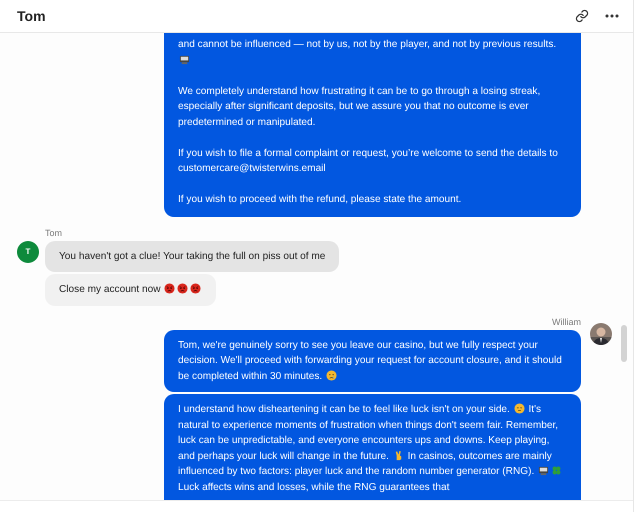 The height and width of the screenshot is (512, 643). I want to click on message-text: You haven't got a clue! Your taking the full on piss out of me, so click(192, 257).